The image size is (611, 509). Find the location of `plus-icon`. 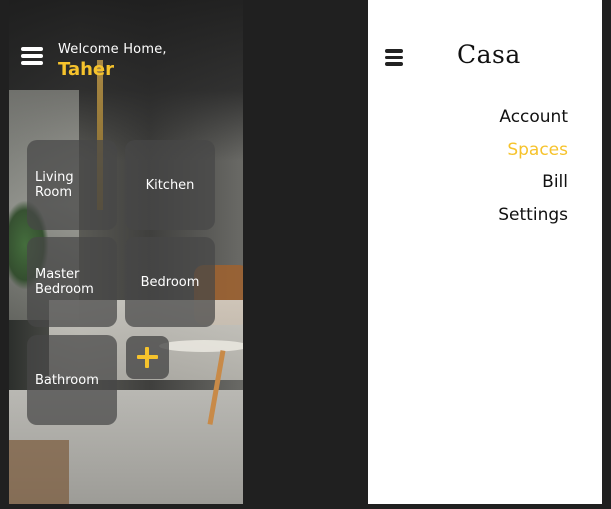

plus-icon is located at coordinates (147, 357).